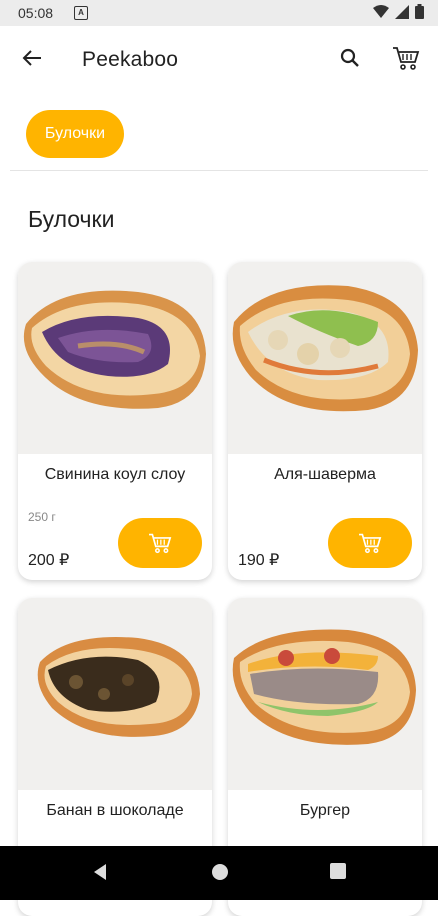 The width and height of the screenshot is (438, 916). What do you see at coordinates (325, 474) in the screenshot?
I see `product-name: Аля-шаверма` at bounding box center [325, 474].